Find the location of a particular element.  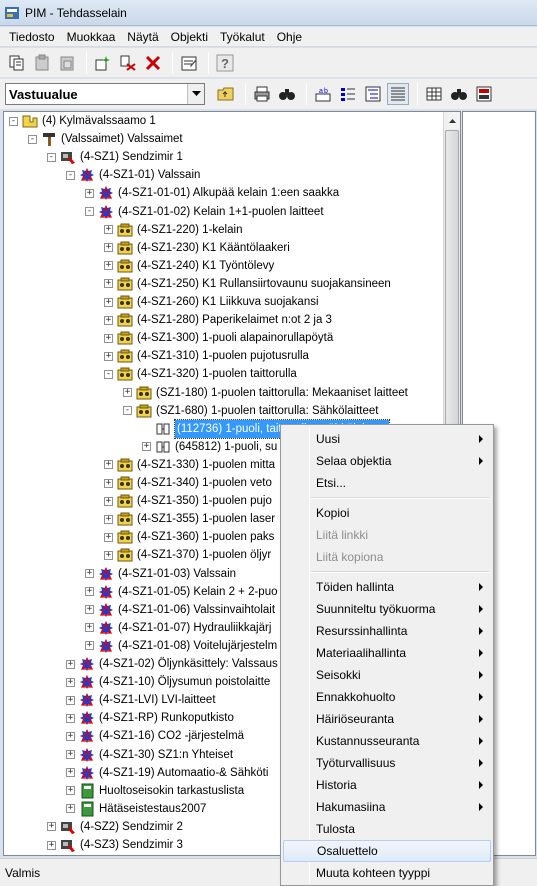

tree-node: + (4-SZ1-220) 1-kelain is located at coordinates (173, 230).